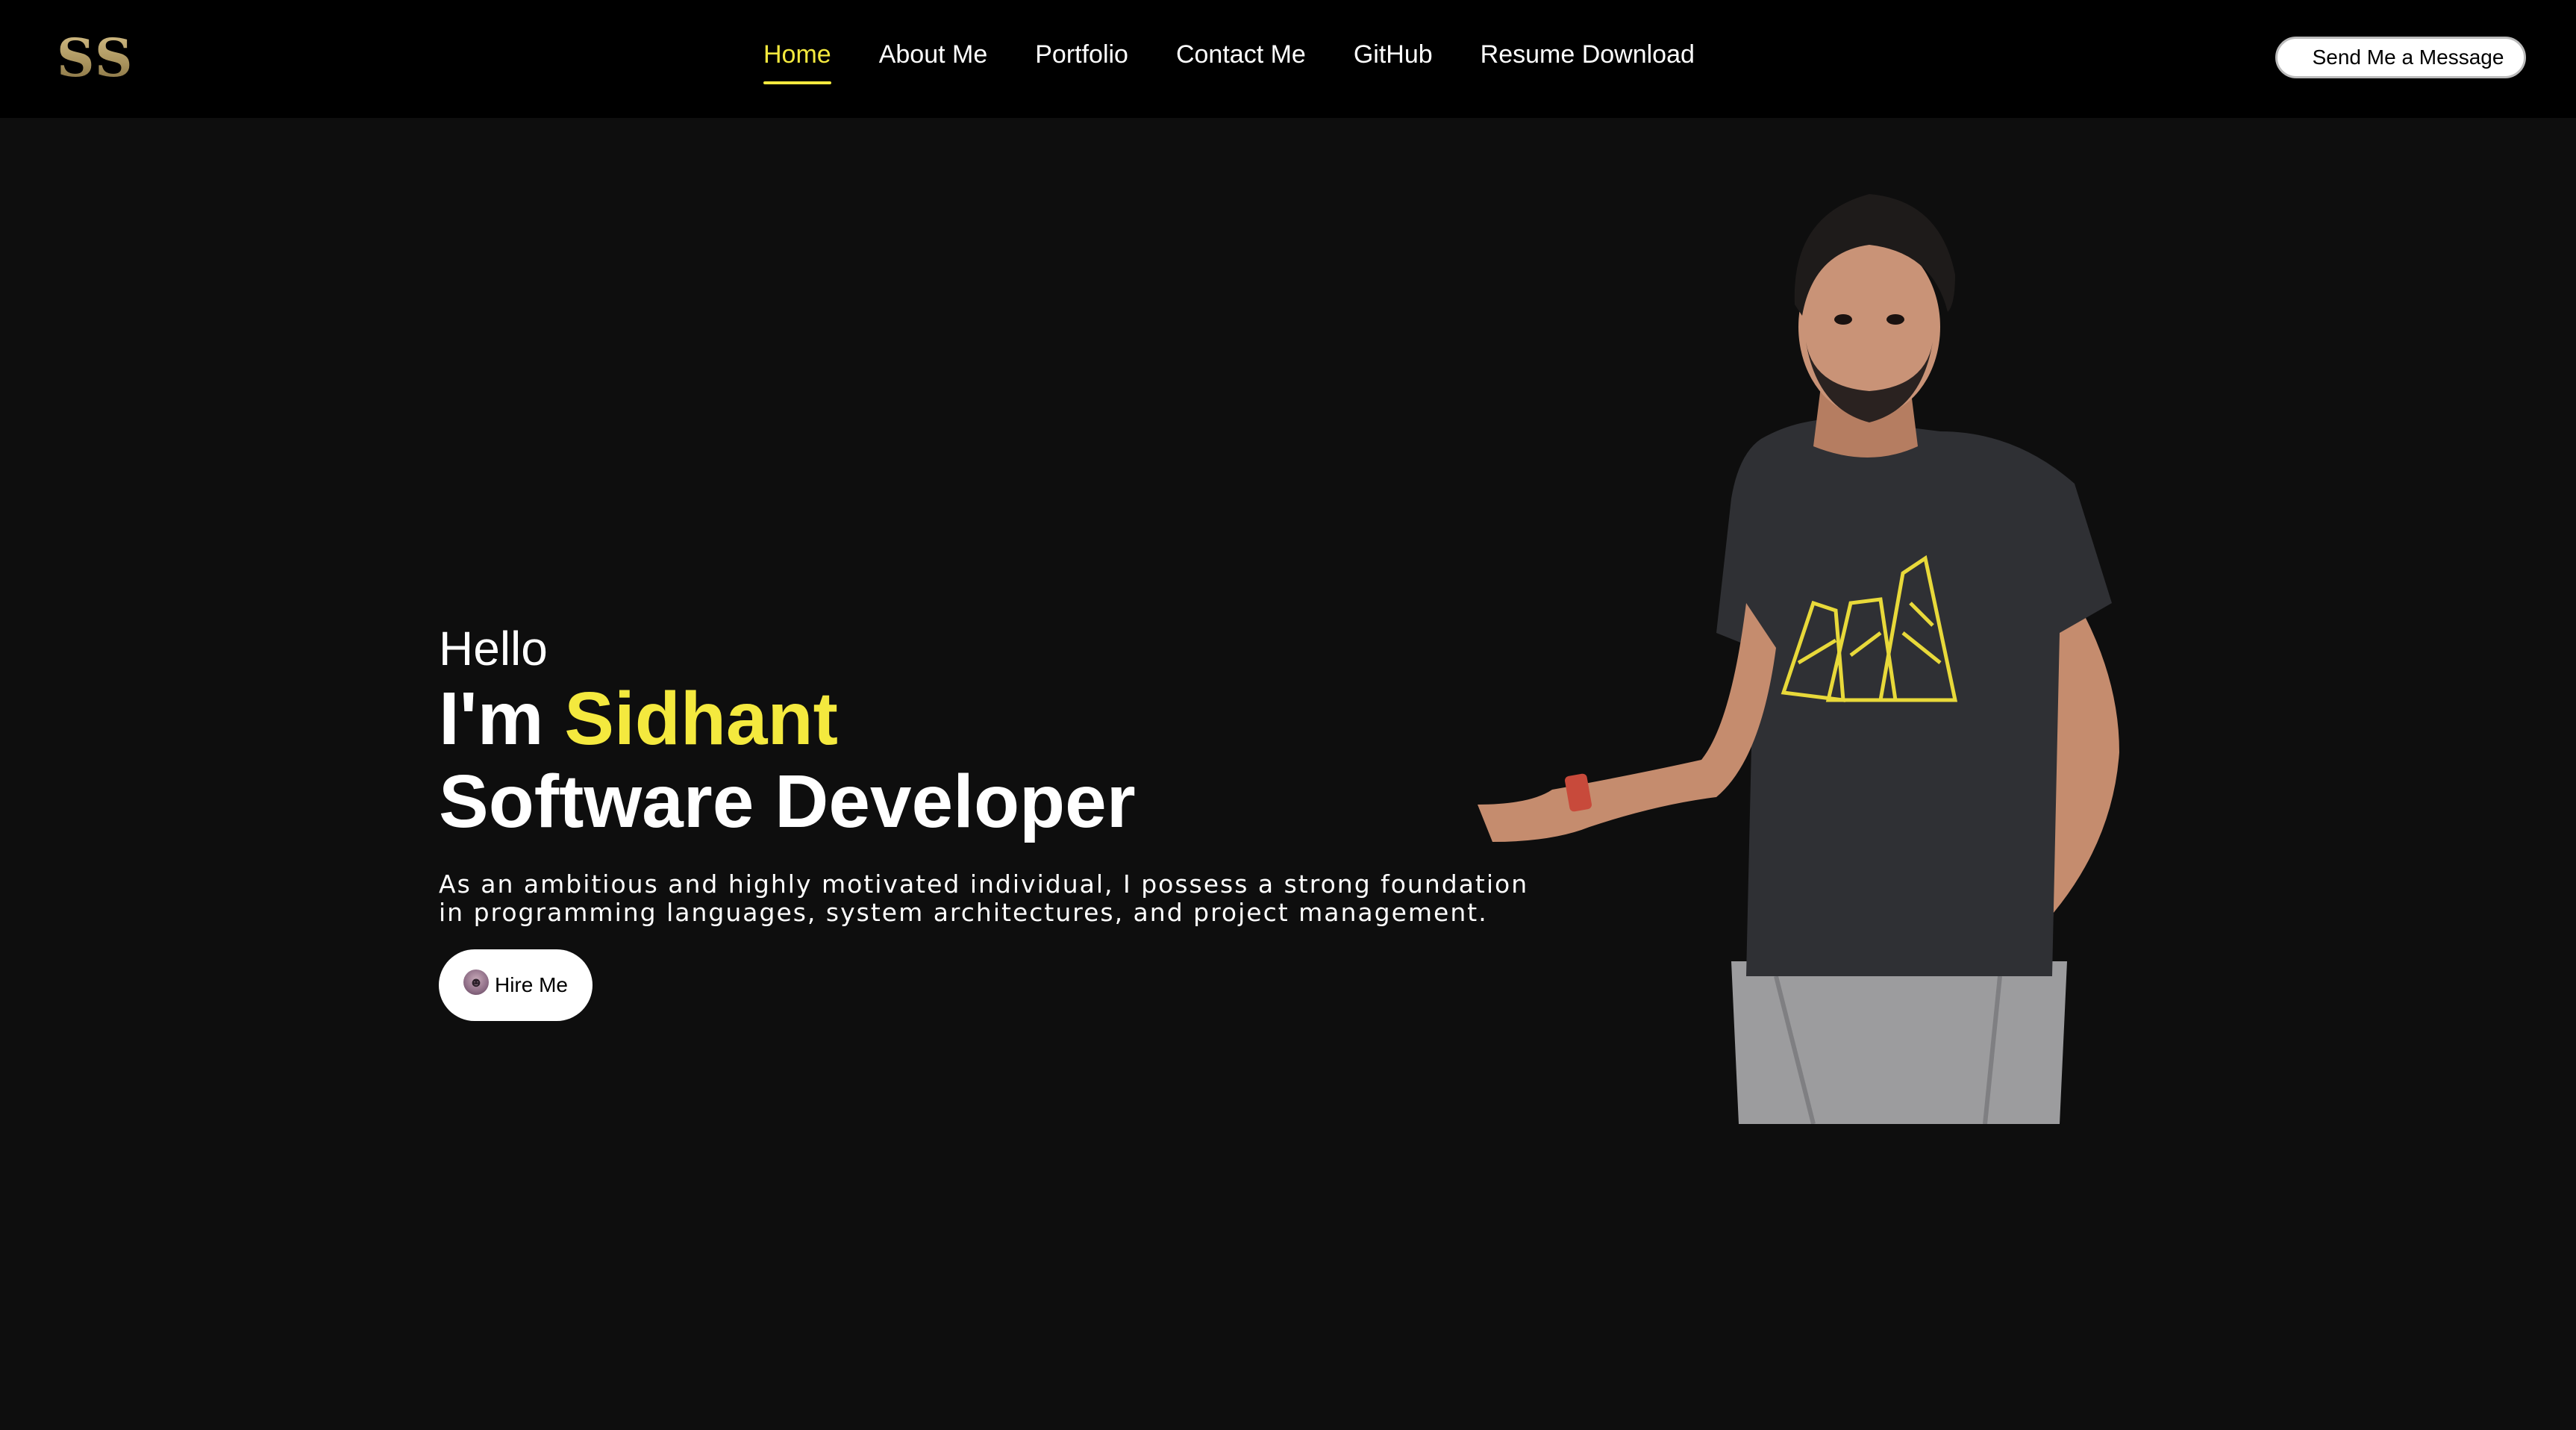 The height and width of the screenshot is (1430, 2576). Describe the element at coordinates (1393, 55) in the screenshot. I see `nav-item-github: GitHub` at that location.